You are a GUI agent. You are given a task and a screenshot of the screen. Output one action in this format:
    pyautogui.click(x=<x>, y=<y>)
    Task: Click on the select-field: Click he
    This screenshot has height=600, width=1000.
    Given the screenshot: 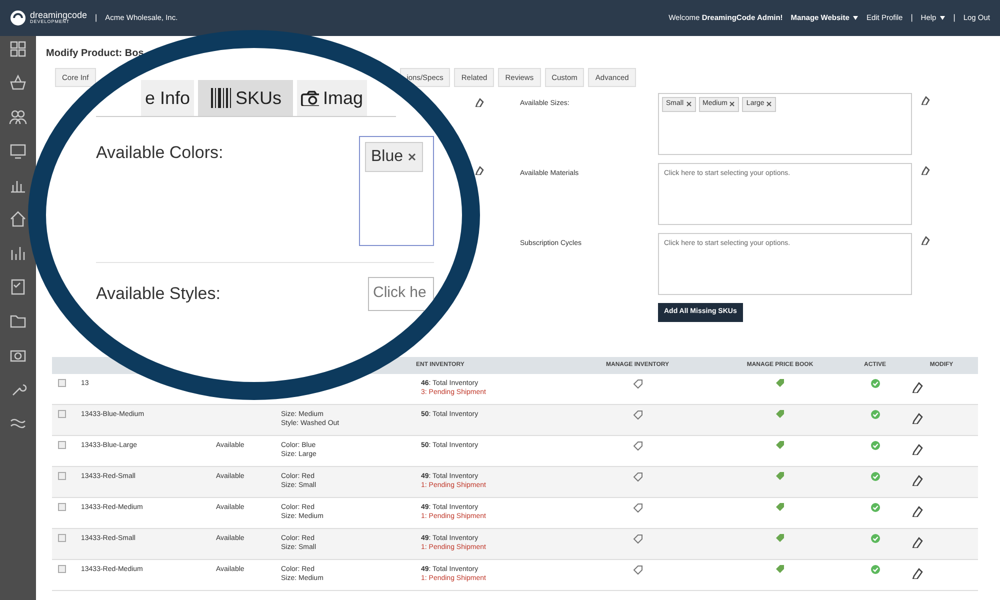 What is the action you would take?
    pyautogui.click(x=401, y=294)
    